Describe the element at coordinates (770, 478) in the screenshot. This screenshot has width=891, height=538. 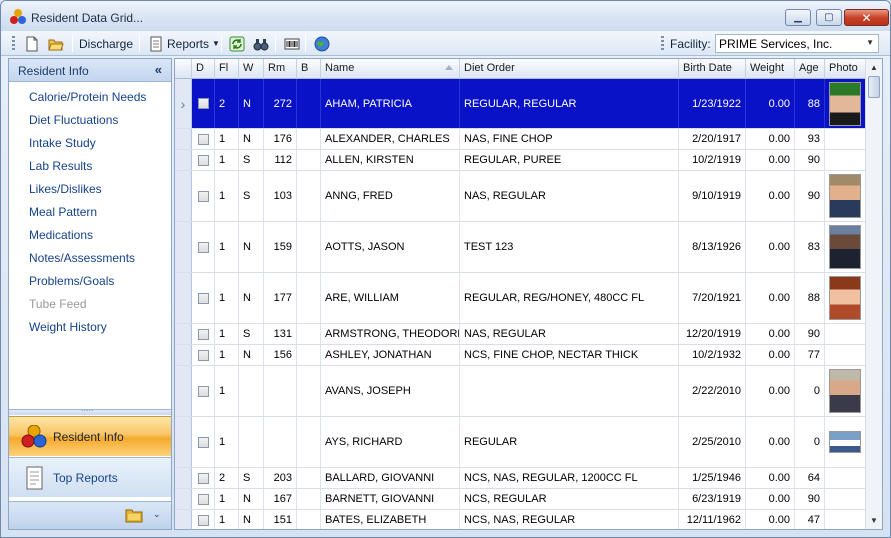
I see `cell-weight: 0.00` at that location.